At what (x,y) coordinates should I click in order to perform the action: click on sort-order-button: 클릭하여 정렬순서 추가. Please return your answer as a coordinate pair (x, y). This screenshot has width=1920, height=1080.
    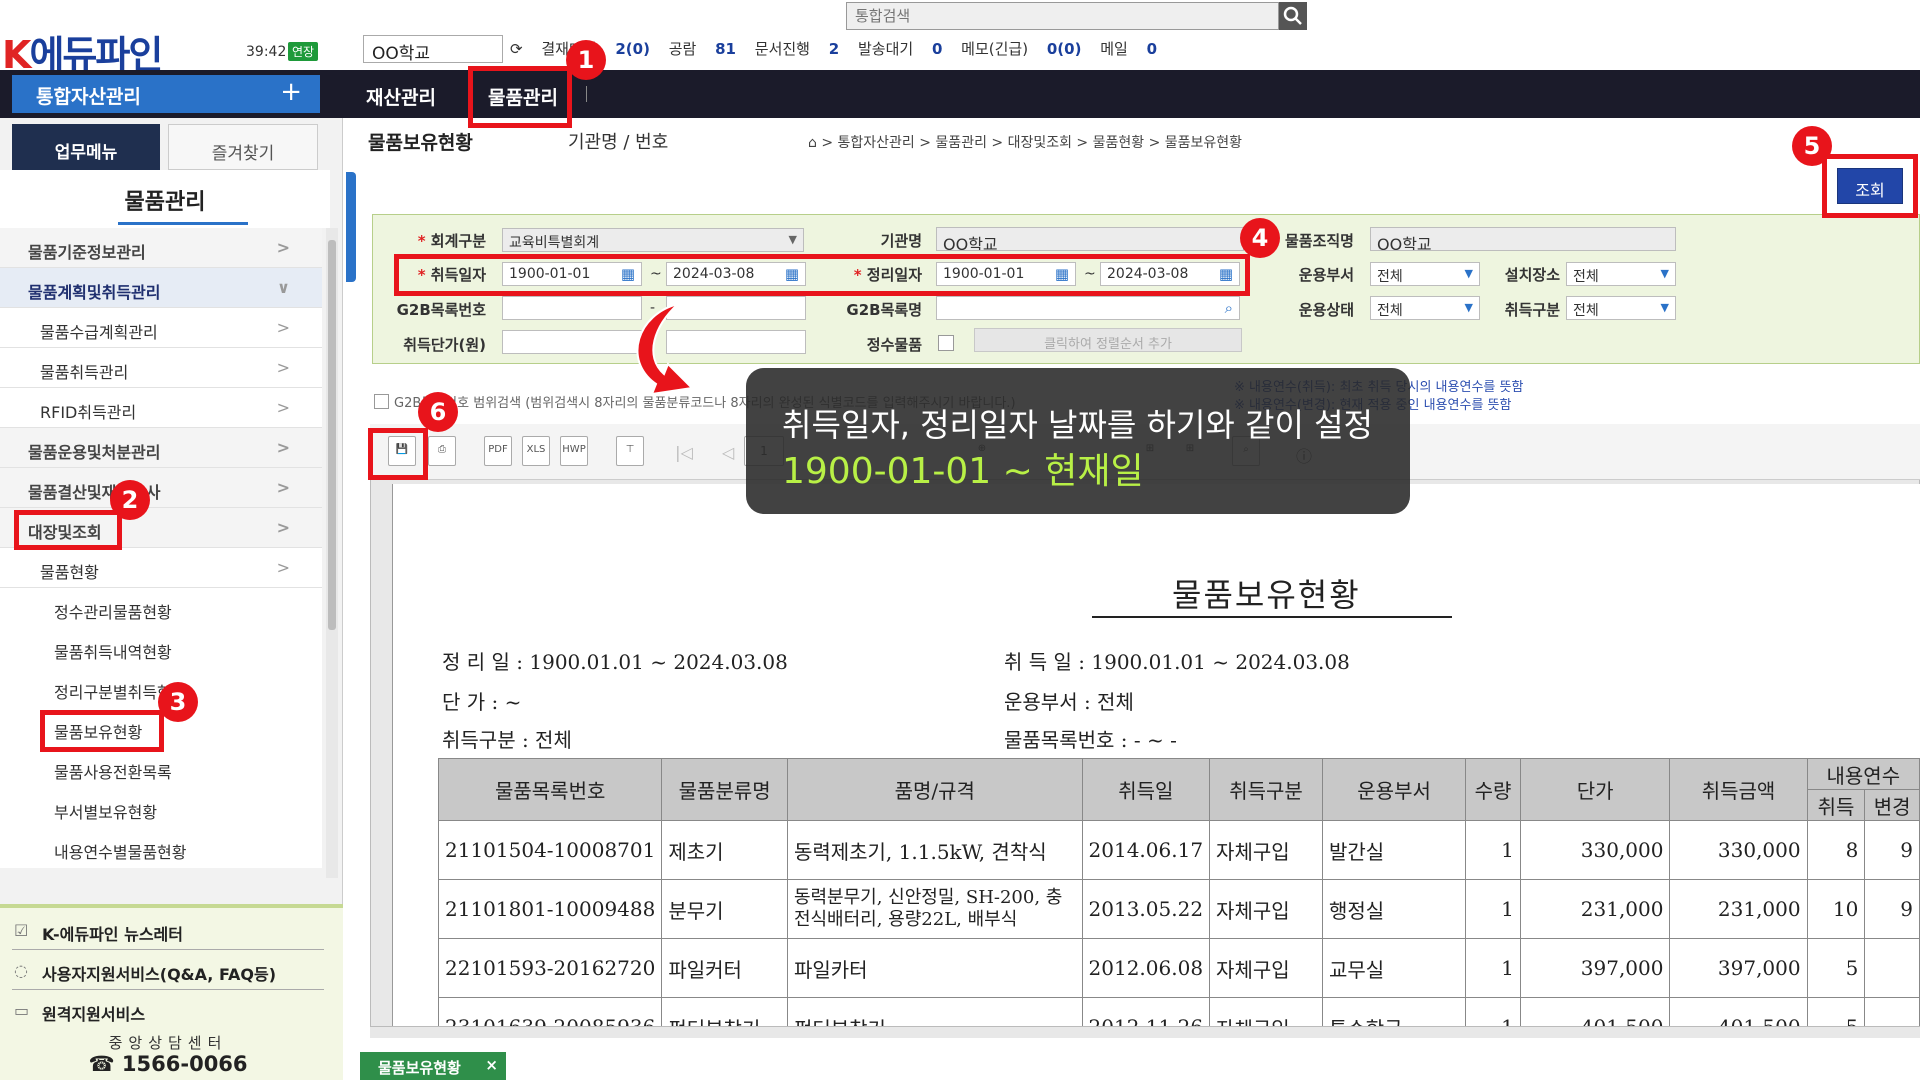
    Looking at the image, I should click on (1108, 340).